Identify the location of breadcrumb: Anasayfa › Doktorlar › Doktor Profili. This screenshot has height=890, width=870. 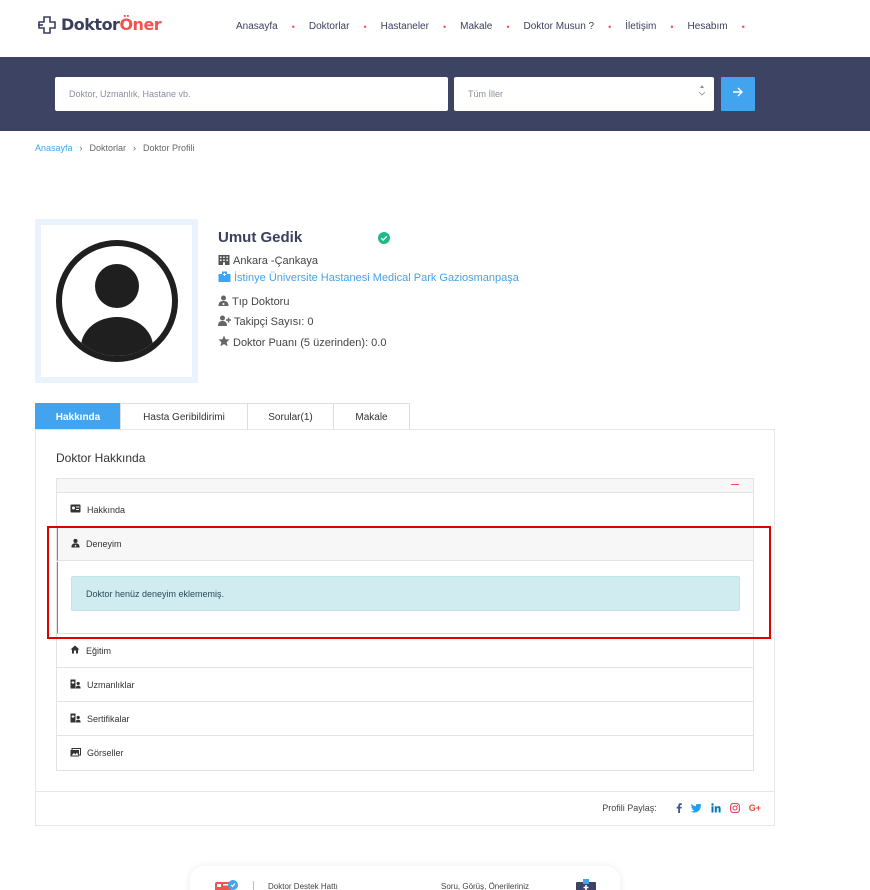
(115, 148).